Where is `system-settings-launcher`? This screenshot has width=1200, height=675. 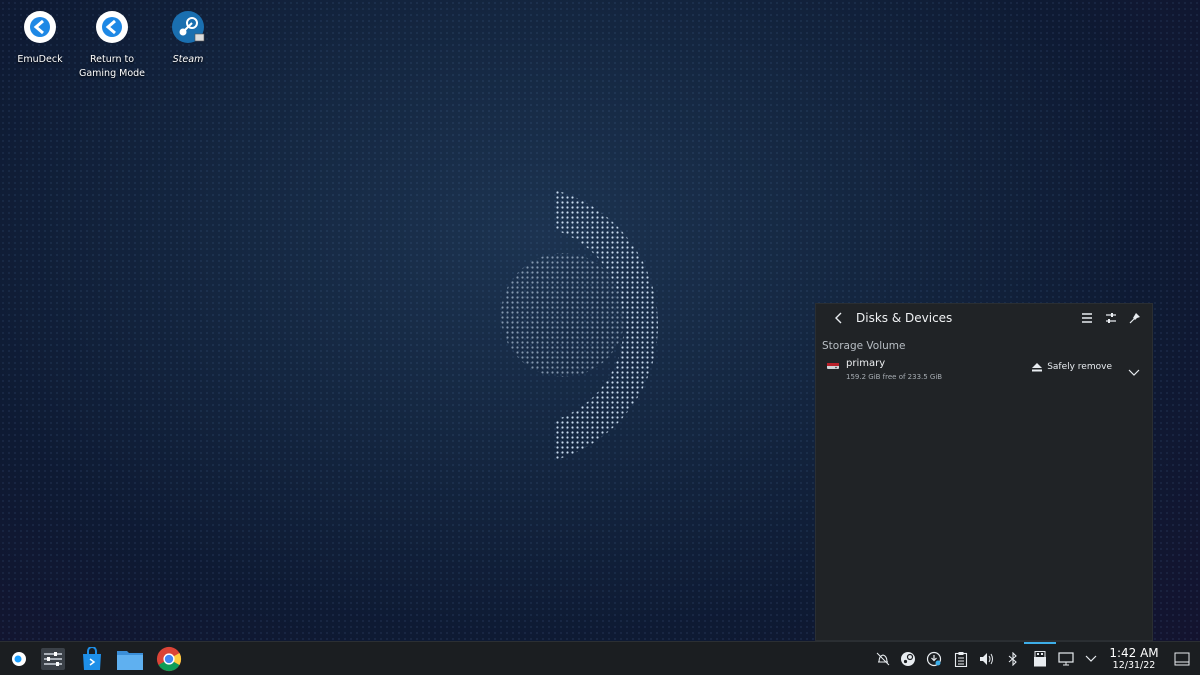
system-settings-launcher is located at coordinates (53, 659).